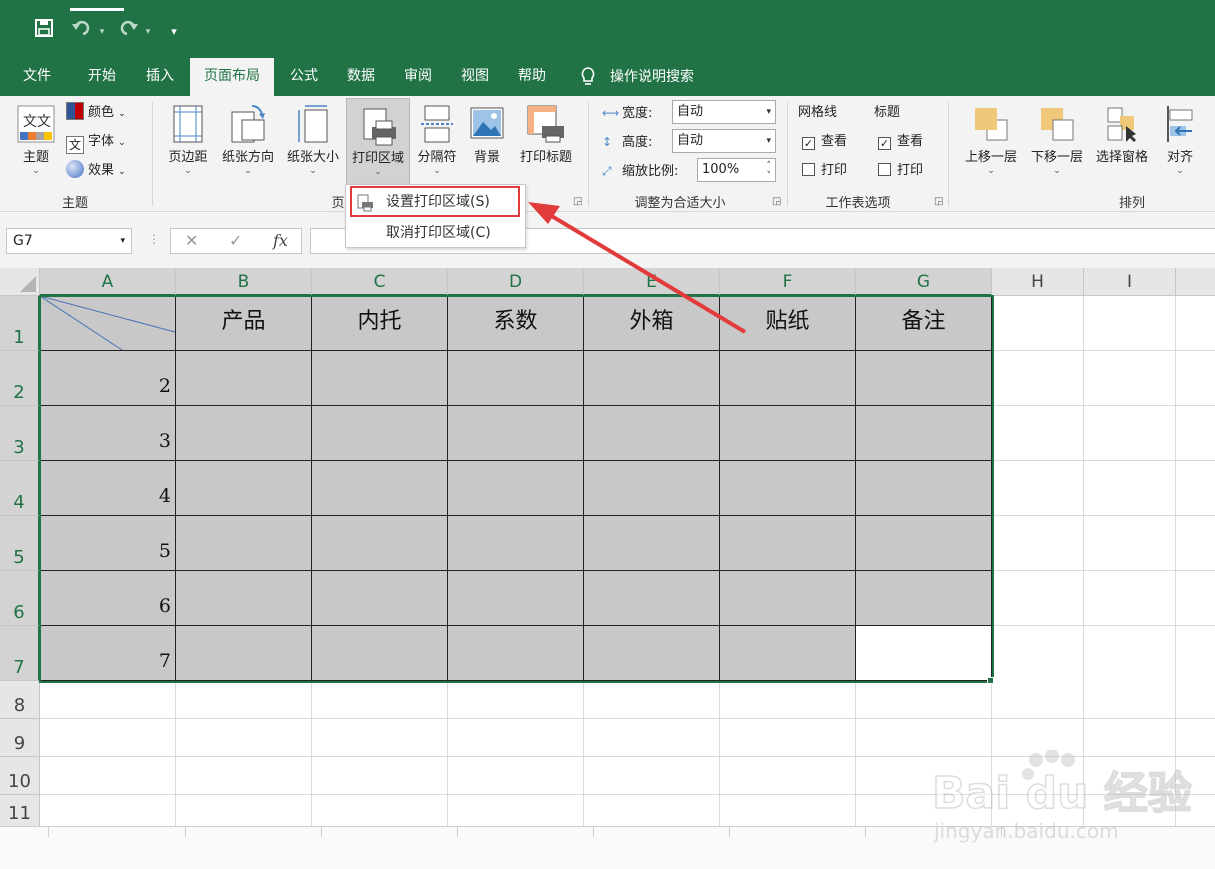 The image size is (1215, 869). Describe the element at coordinates (637, 268) in the screenshot. I see `annotation-arrow` at that location.